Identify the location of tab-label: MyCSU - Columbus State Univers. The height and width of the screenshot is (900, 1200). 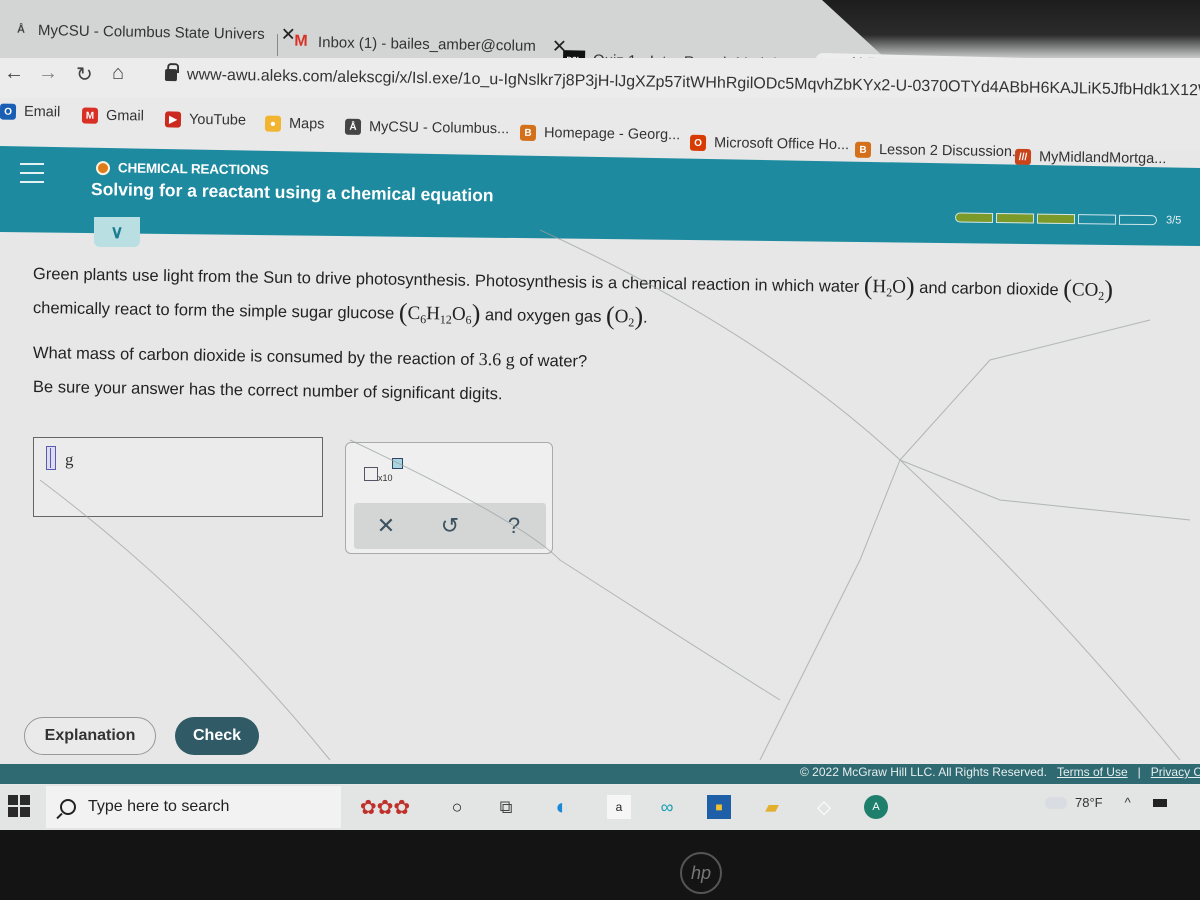
(151, 32).